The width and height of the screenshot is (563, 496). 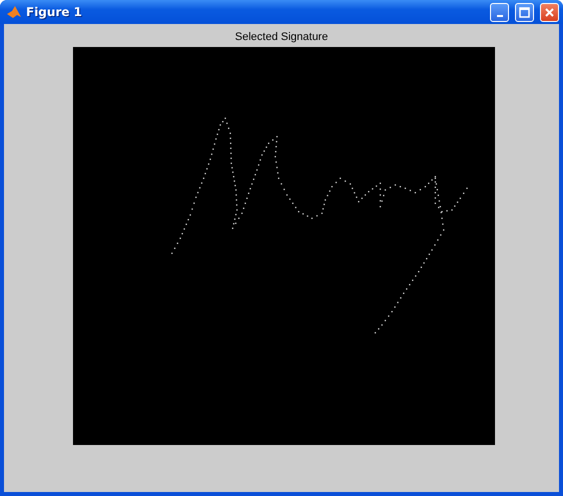 I want to click on close-icon, so click(x=549, y=12).